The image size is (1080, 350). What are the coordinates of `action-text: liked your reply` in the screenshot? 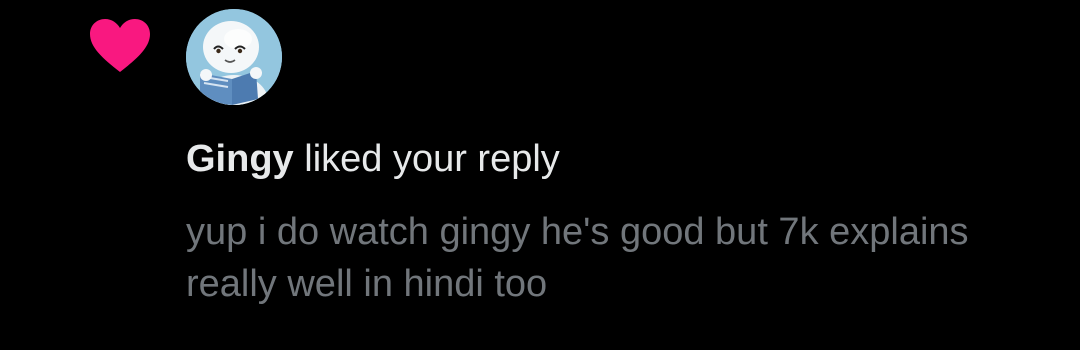 It's located at (426, 159).